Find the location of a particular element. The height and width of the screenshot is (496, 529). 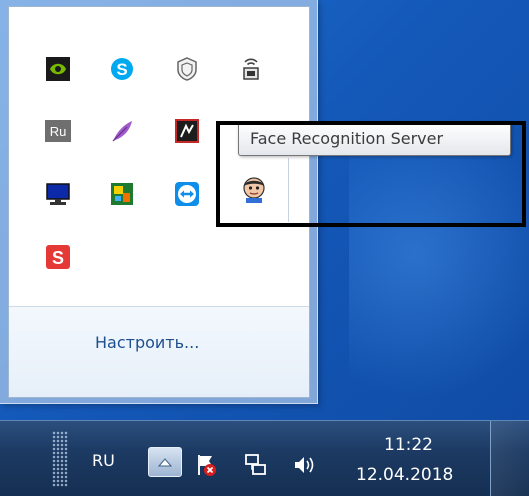

shield-icon is located at coordinates (187, 69).